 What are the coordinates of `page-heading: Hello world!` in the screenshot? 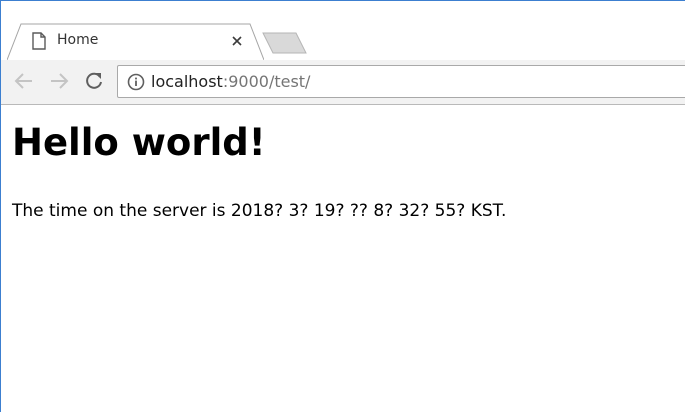 It's located at (139, 142).